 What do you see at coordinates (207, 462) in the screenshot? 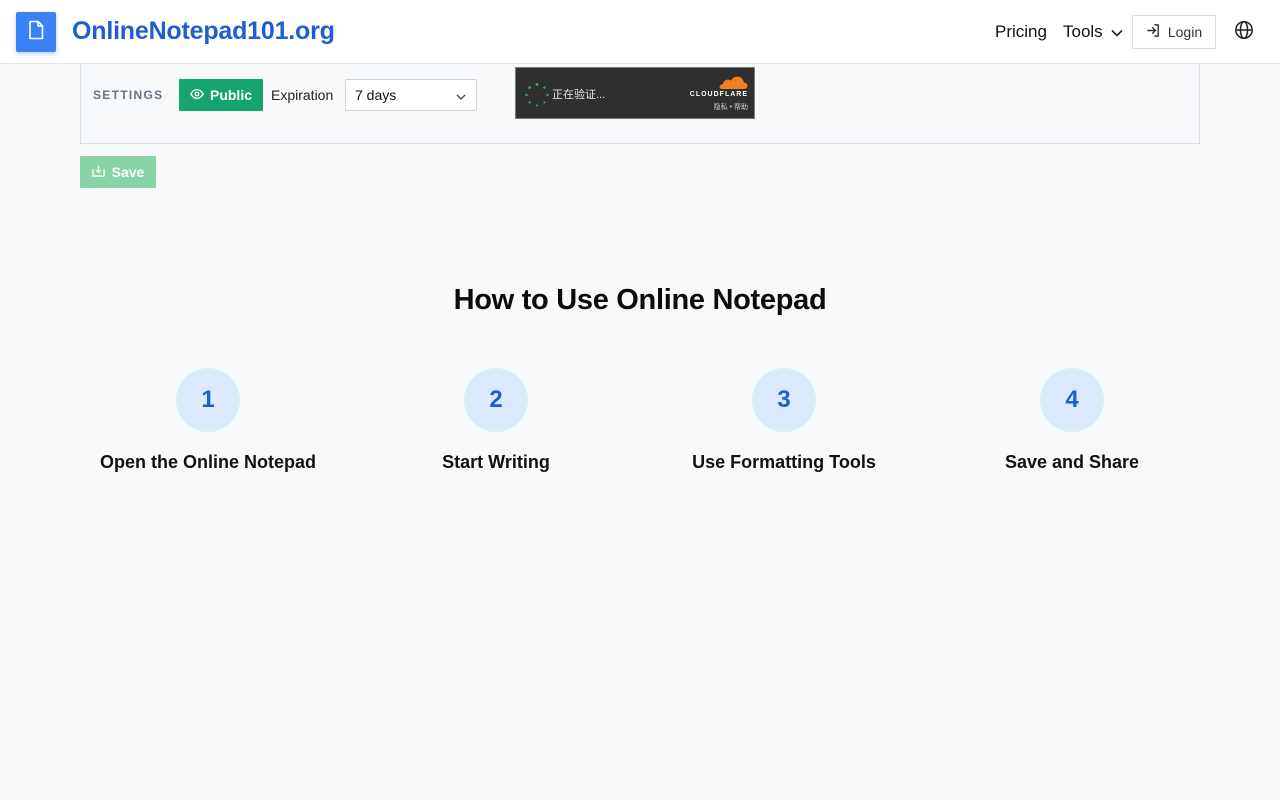
I see `step-title: Open the Online Notepad` at bounding box center [207, 462].